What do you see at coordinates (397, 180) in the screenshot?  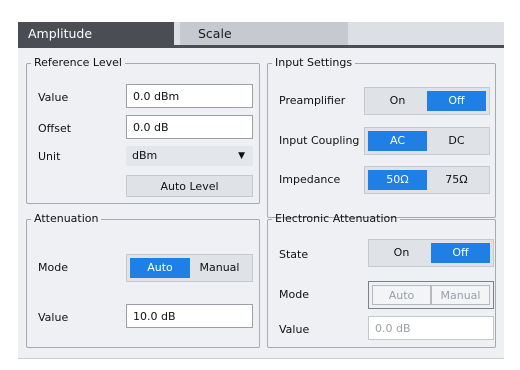 I see `impedance-50: 50Ω` at bounding box center [397, 180].